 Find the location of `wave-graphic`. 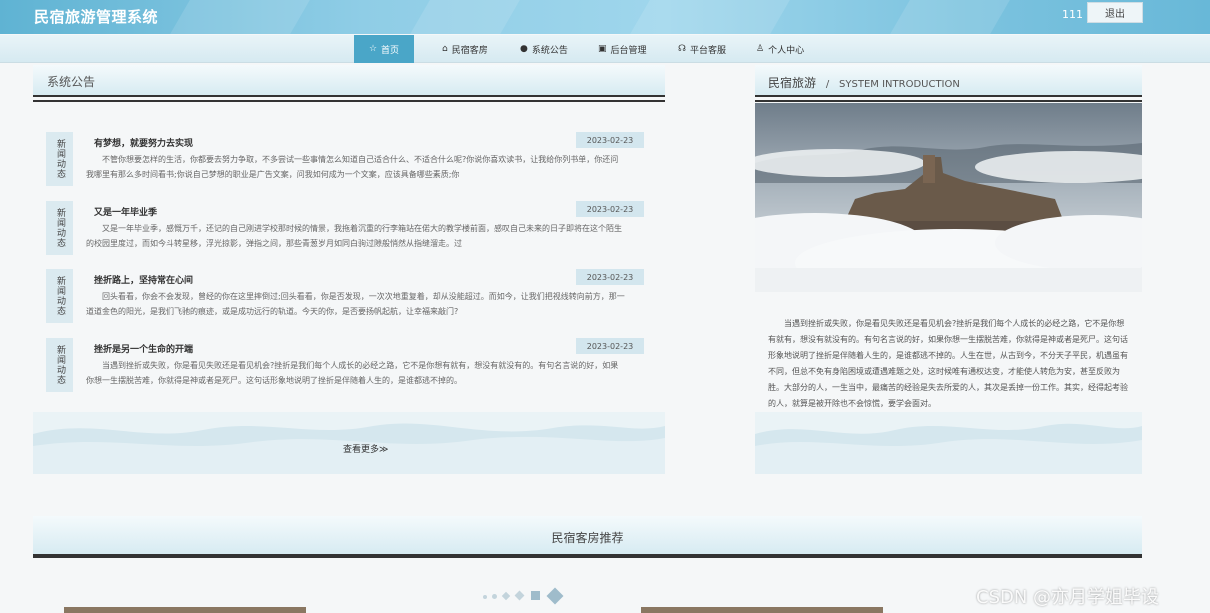

wave-graphic is located at coordinates (948, 448).